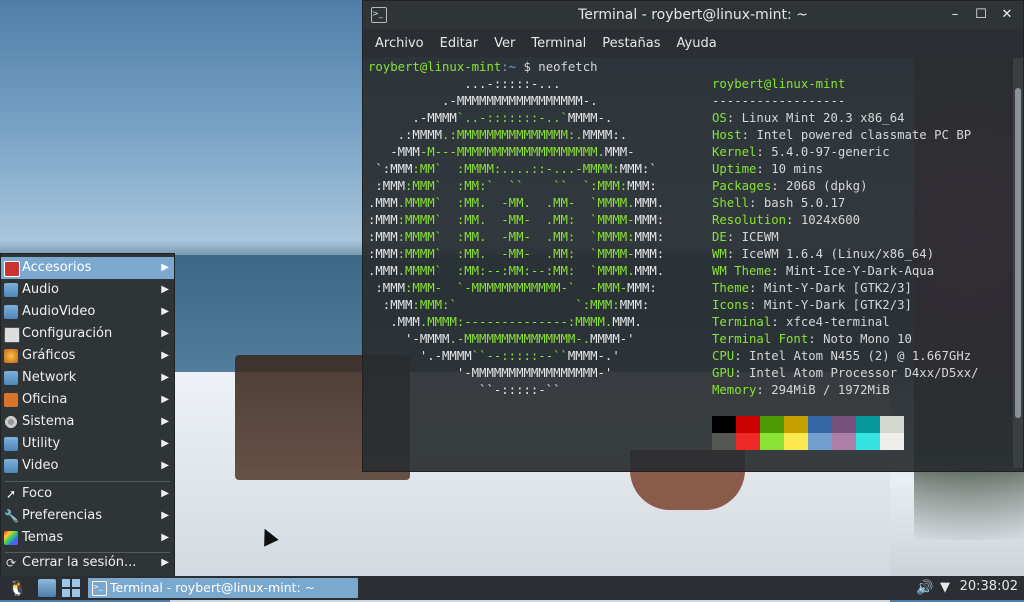  I want to click on menu-item-label: Sistema, so click(48, 421).